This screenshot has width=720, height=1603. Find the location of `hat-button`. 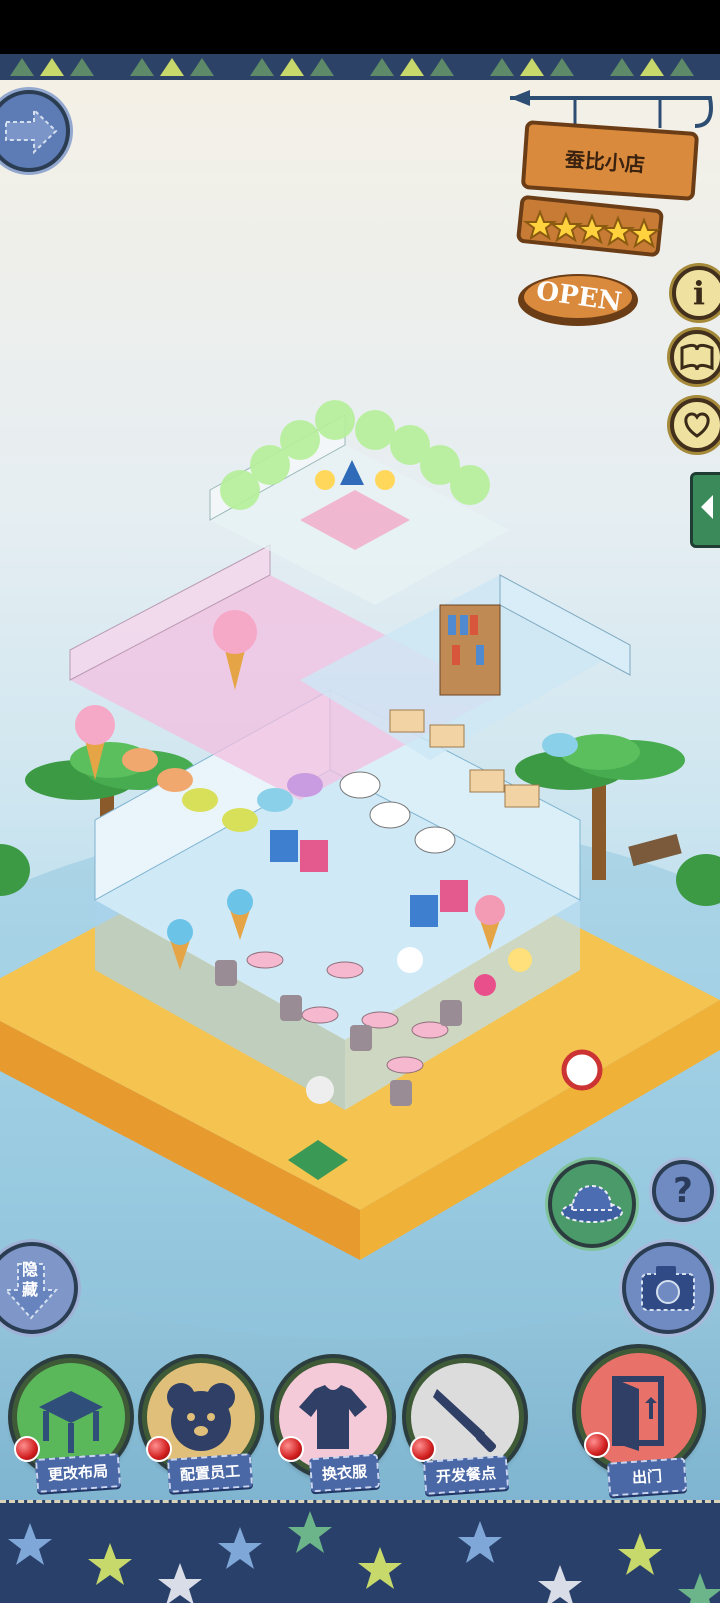

hat-button is located at coordinates (592, 1204).